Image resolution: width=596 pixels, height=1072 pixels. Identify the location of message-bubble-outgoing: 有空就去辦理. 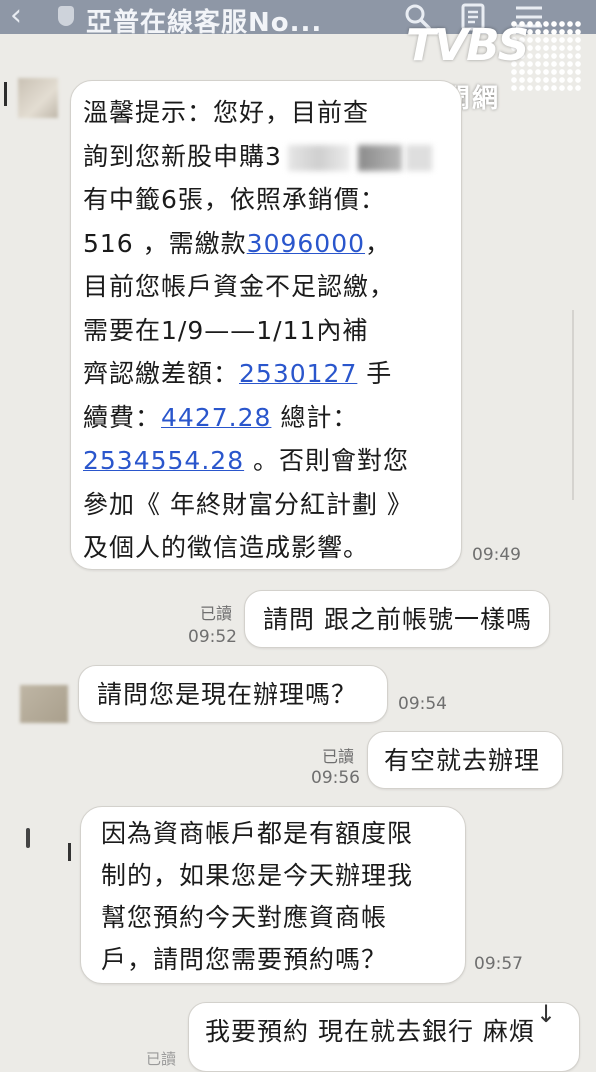
(465, 760).